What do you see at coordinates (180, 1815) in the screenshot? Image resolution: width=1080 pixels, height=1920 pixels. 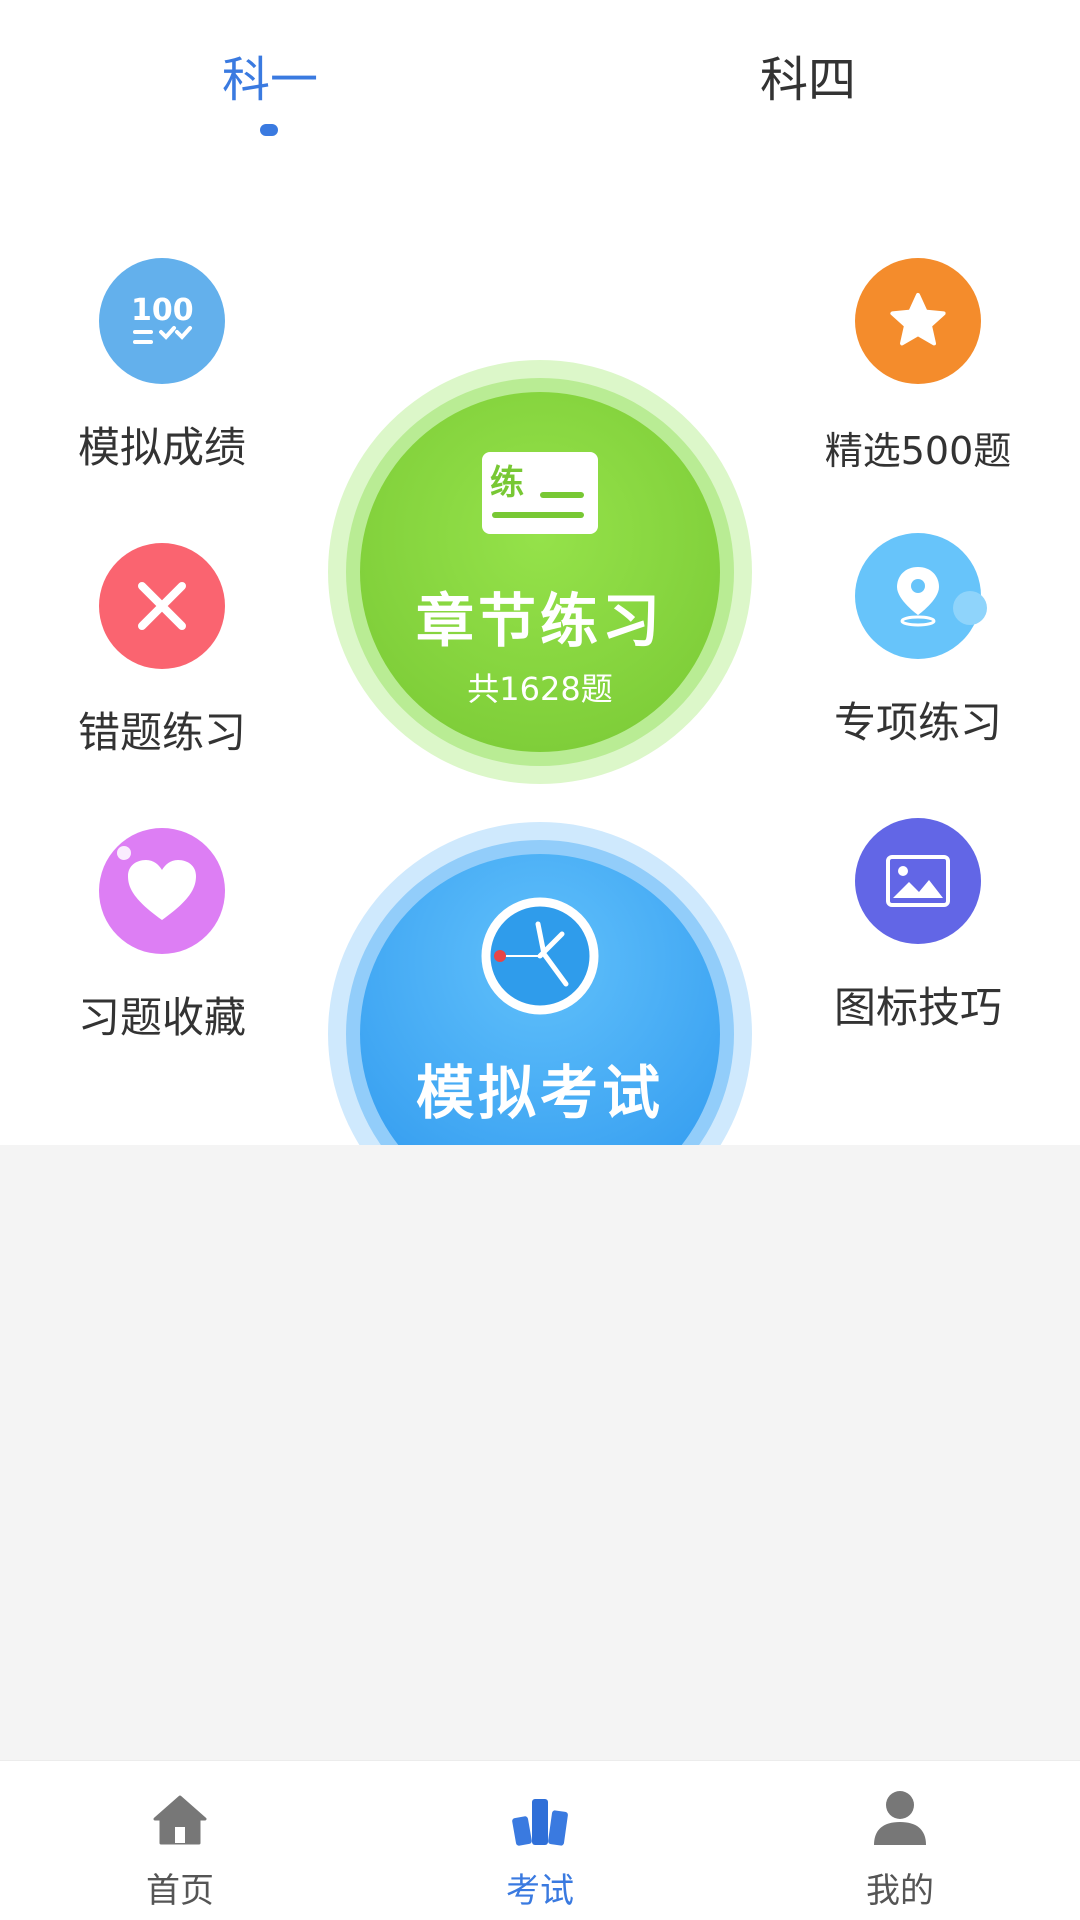 I see `home-icon` at bounding box center [180, 1815].